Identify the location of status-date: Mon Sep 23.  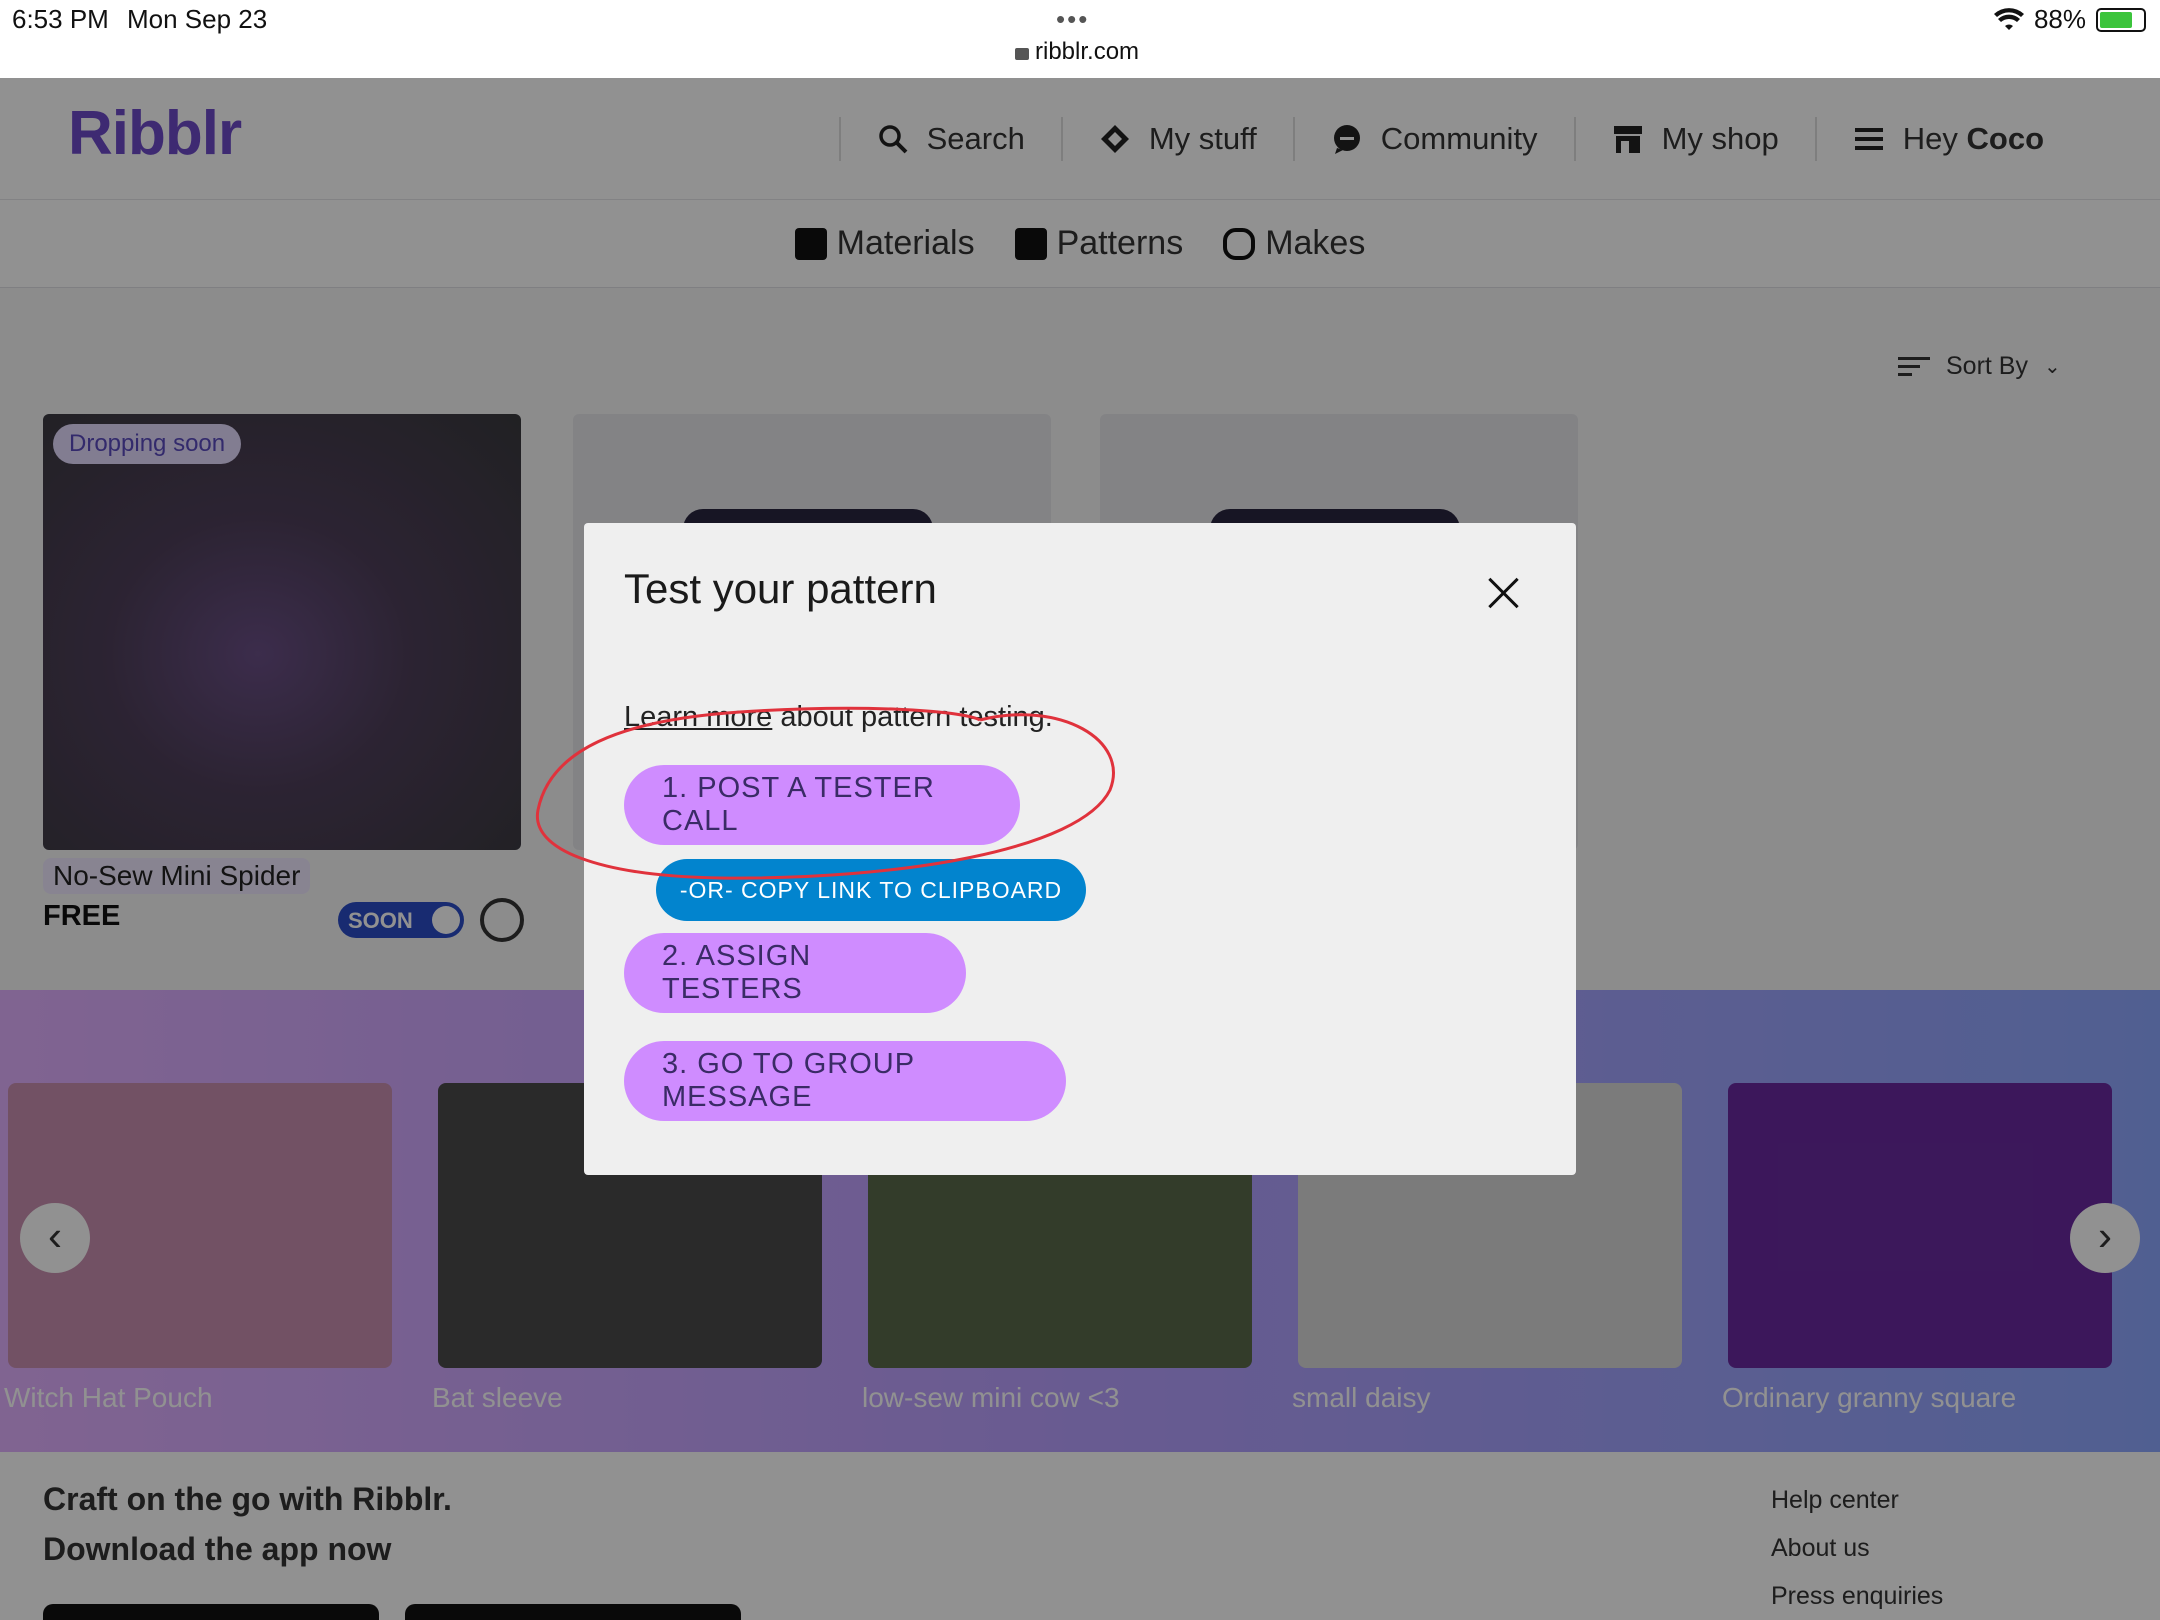
(197, 19).